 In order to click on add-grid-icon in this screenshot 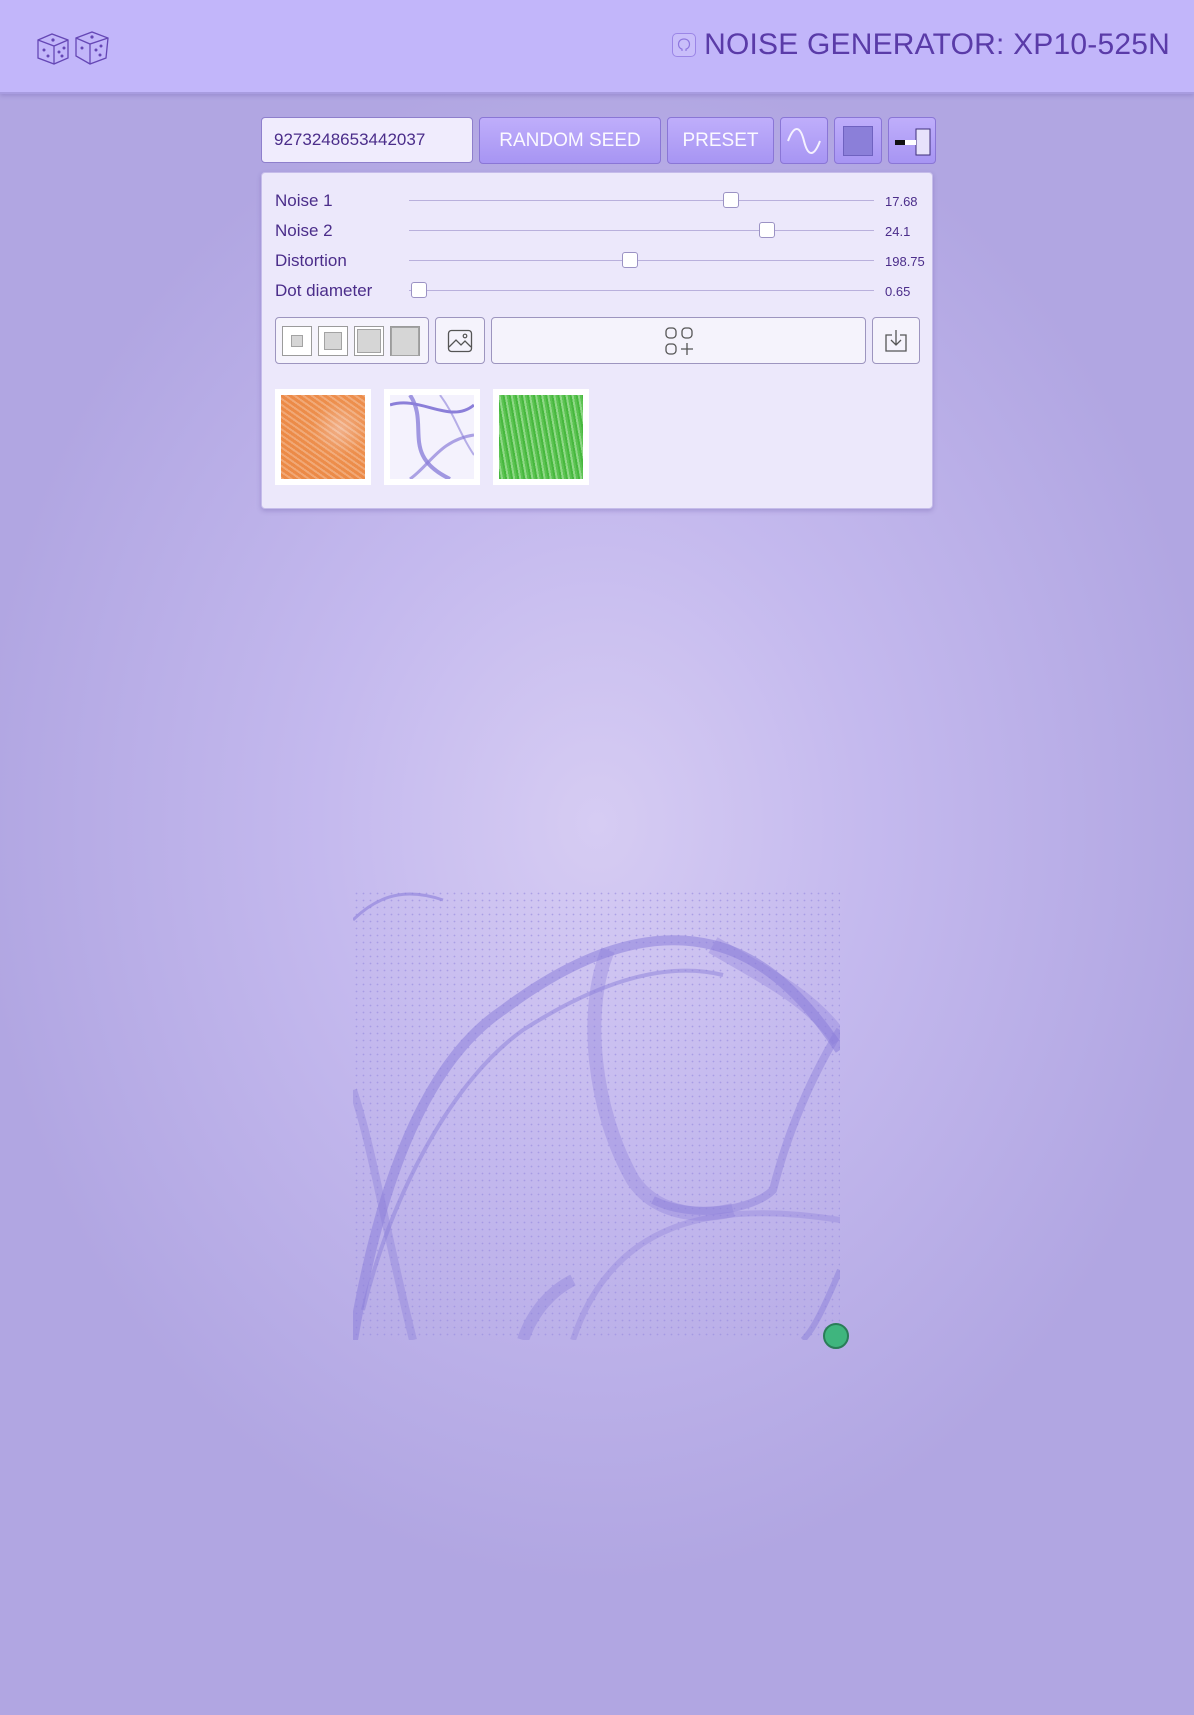, I will do `click(678, 340)`.